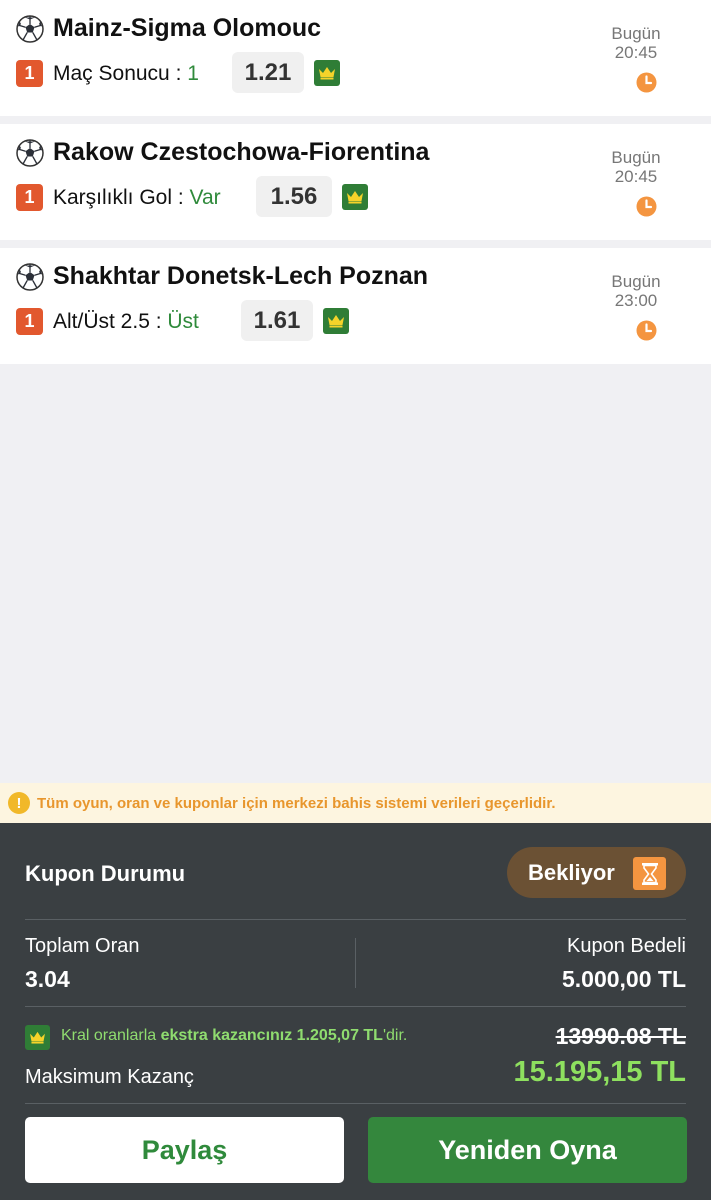  What do you see at coordinates (109, 1077) in the screenshot?
I see `max-win-label: Maksimum Kazanç` at bounding box center [109, 1077].